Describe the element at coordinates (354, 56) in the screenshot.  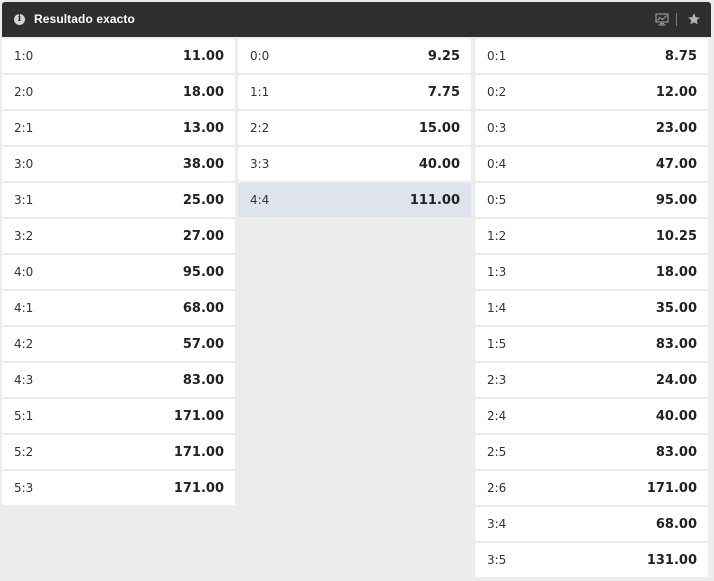
I see `odds-row: 0:0 9.25` at that location.